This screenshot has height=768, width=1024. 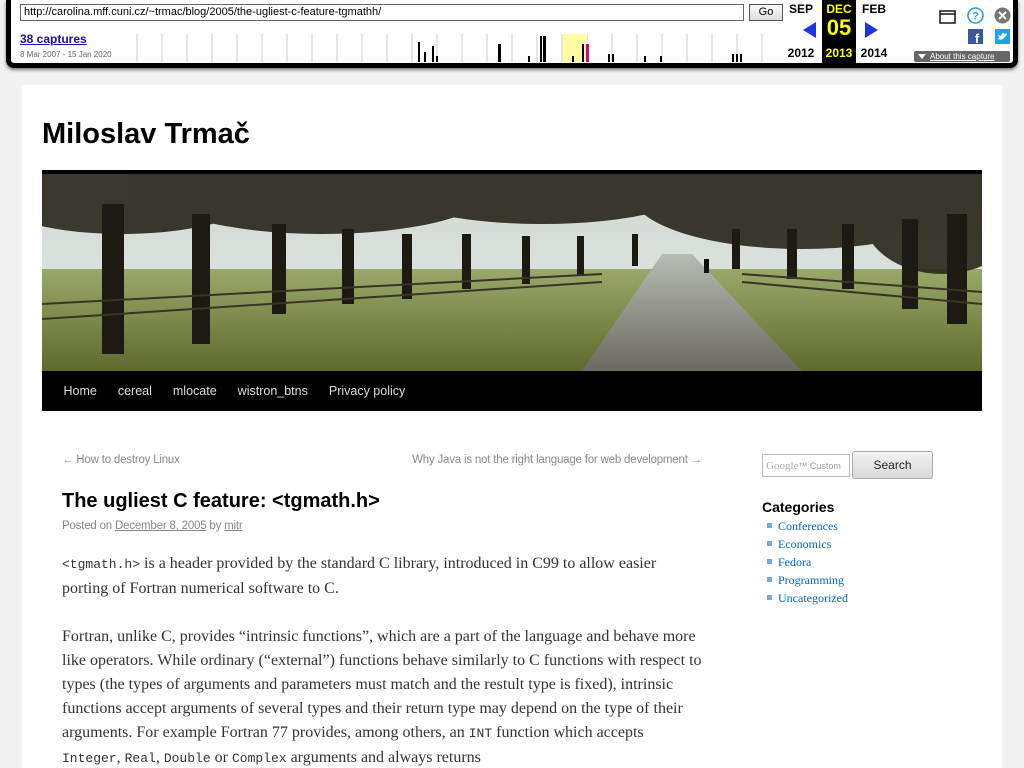 I want to click on by-label: by, so click(x=215, y=526).